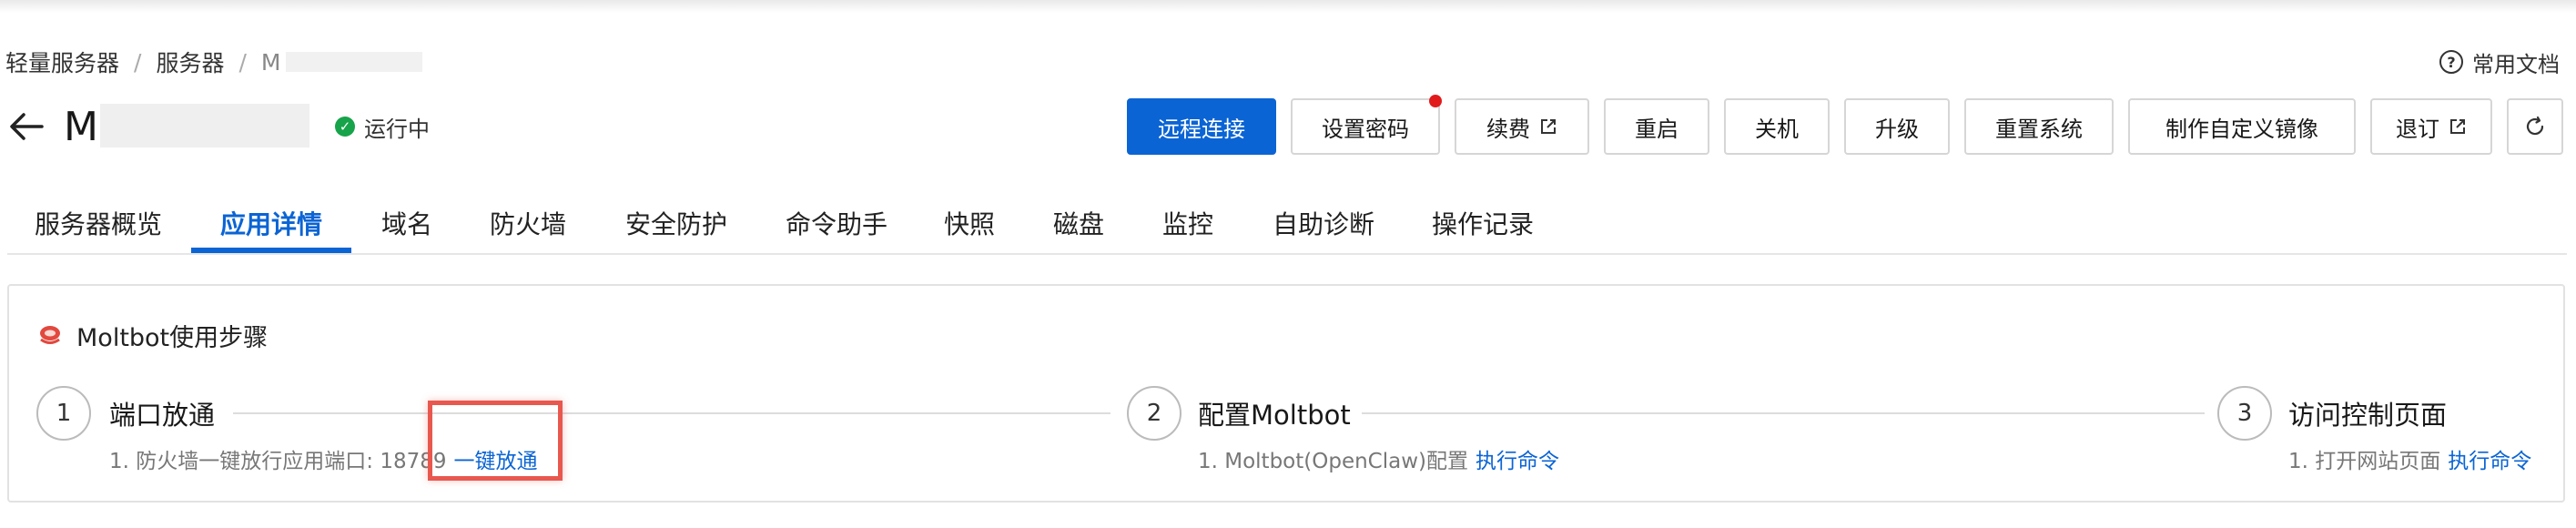 This screenshot has width=2576, height=528. Describe the element at coordinates (271, 223) in the screenshot. I see `tab-app-details: 应用详情` at that location.